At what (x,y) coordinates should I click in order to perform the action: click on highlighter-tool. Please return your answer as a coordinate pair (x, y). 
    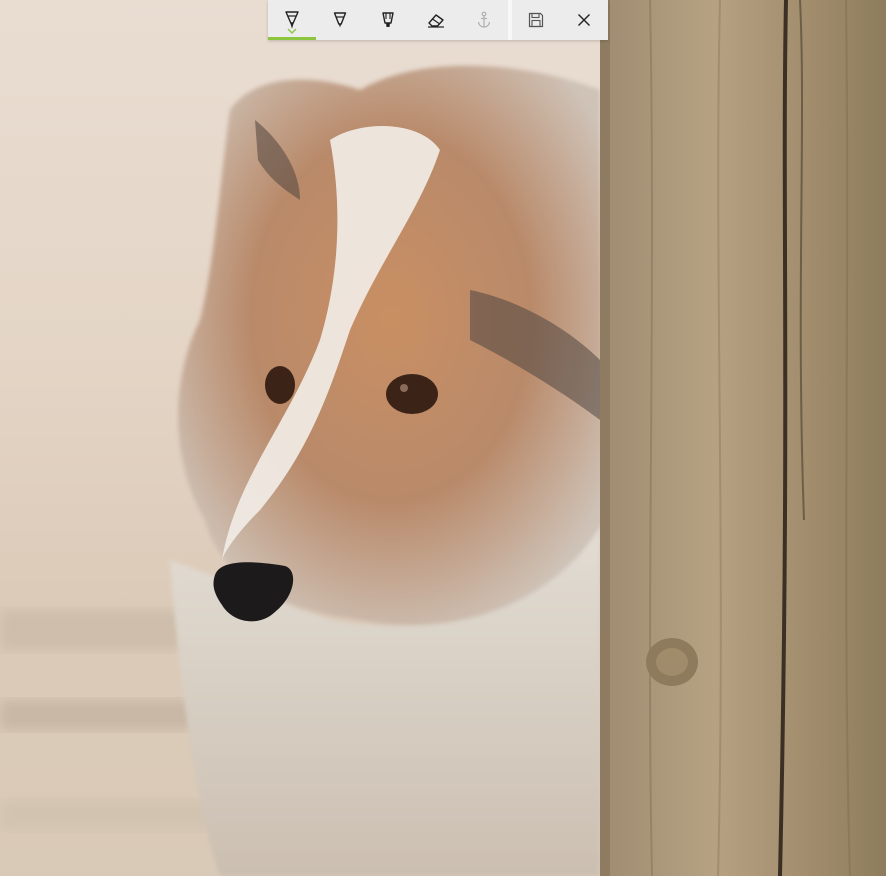
    Looking at the image, I should click on (388, 20).